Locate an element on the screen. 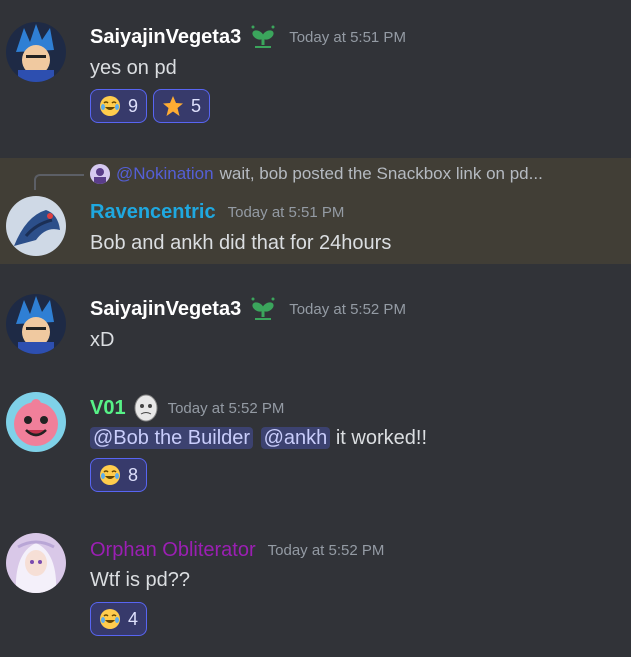 The width and height of the screenshot is (631, 657). reply-connector is located at coordinates (59, 182).